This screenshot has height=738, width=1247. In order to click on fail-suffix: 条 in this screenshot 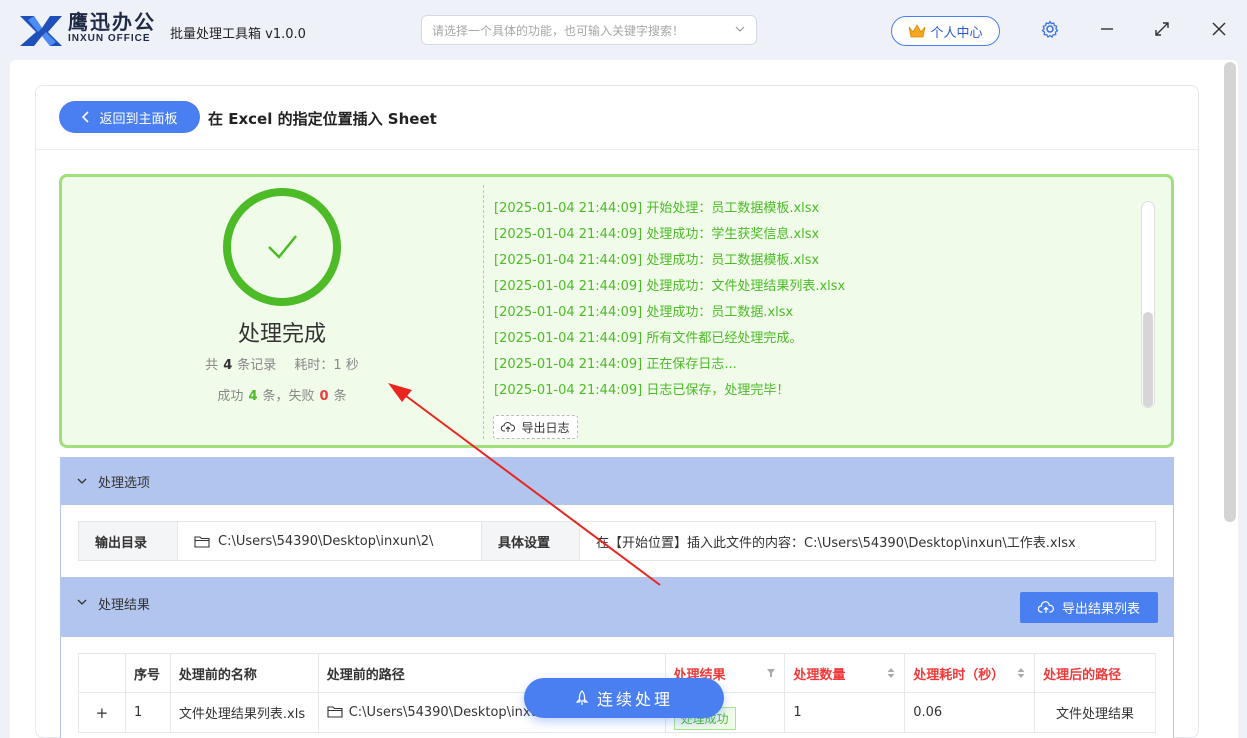, I will do `click(340, 396)`.